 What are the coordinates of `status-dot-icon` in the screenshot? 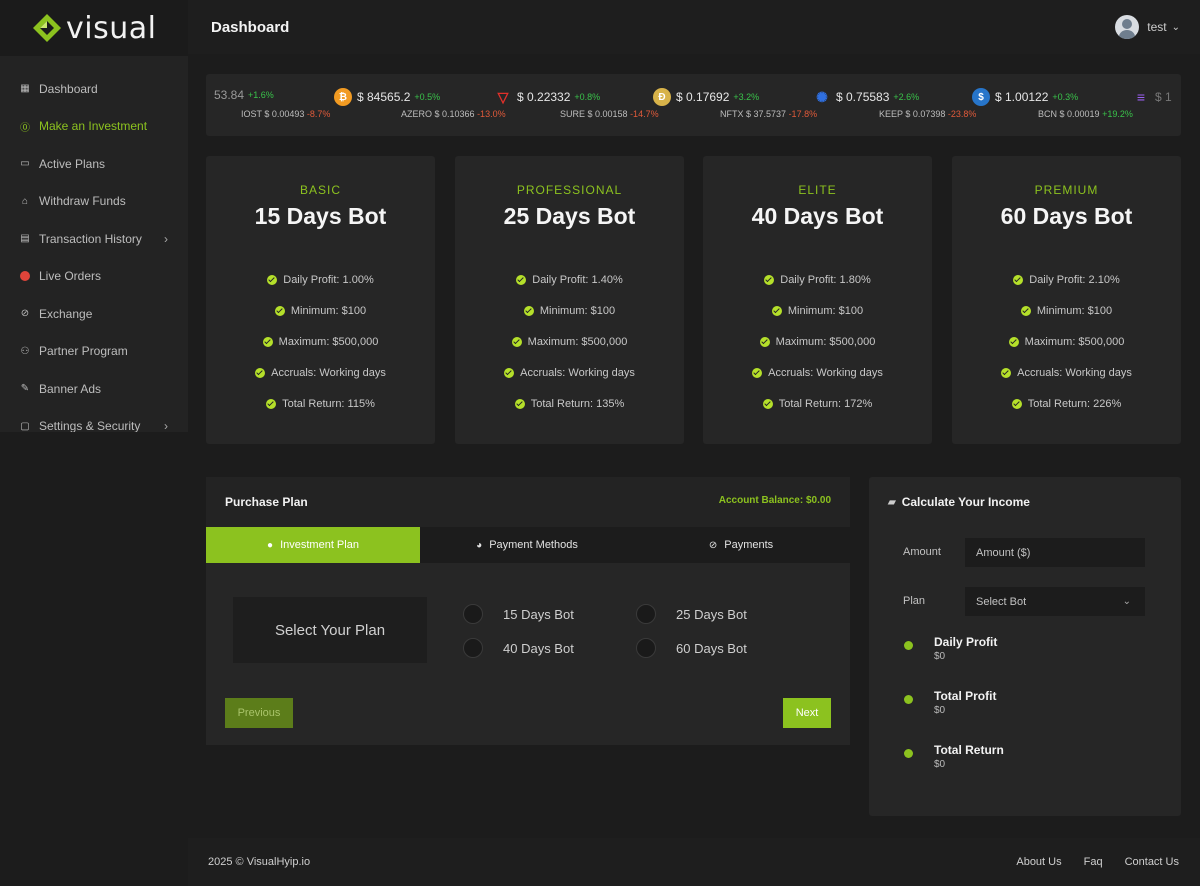 It's located at (908, 753).